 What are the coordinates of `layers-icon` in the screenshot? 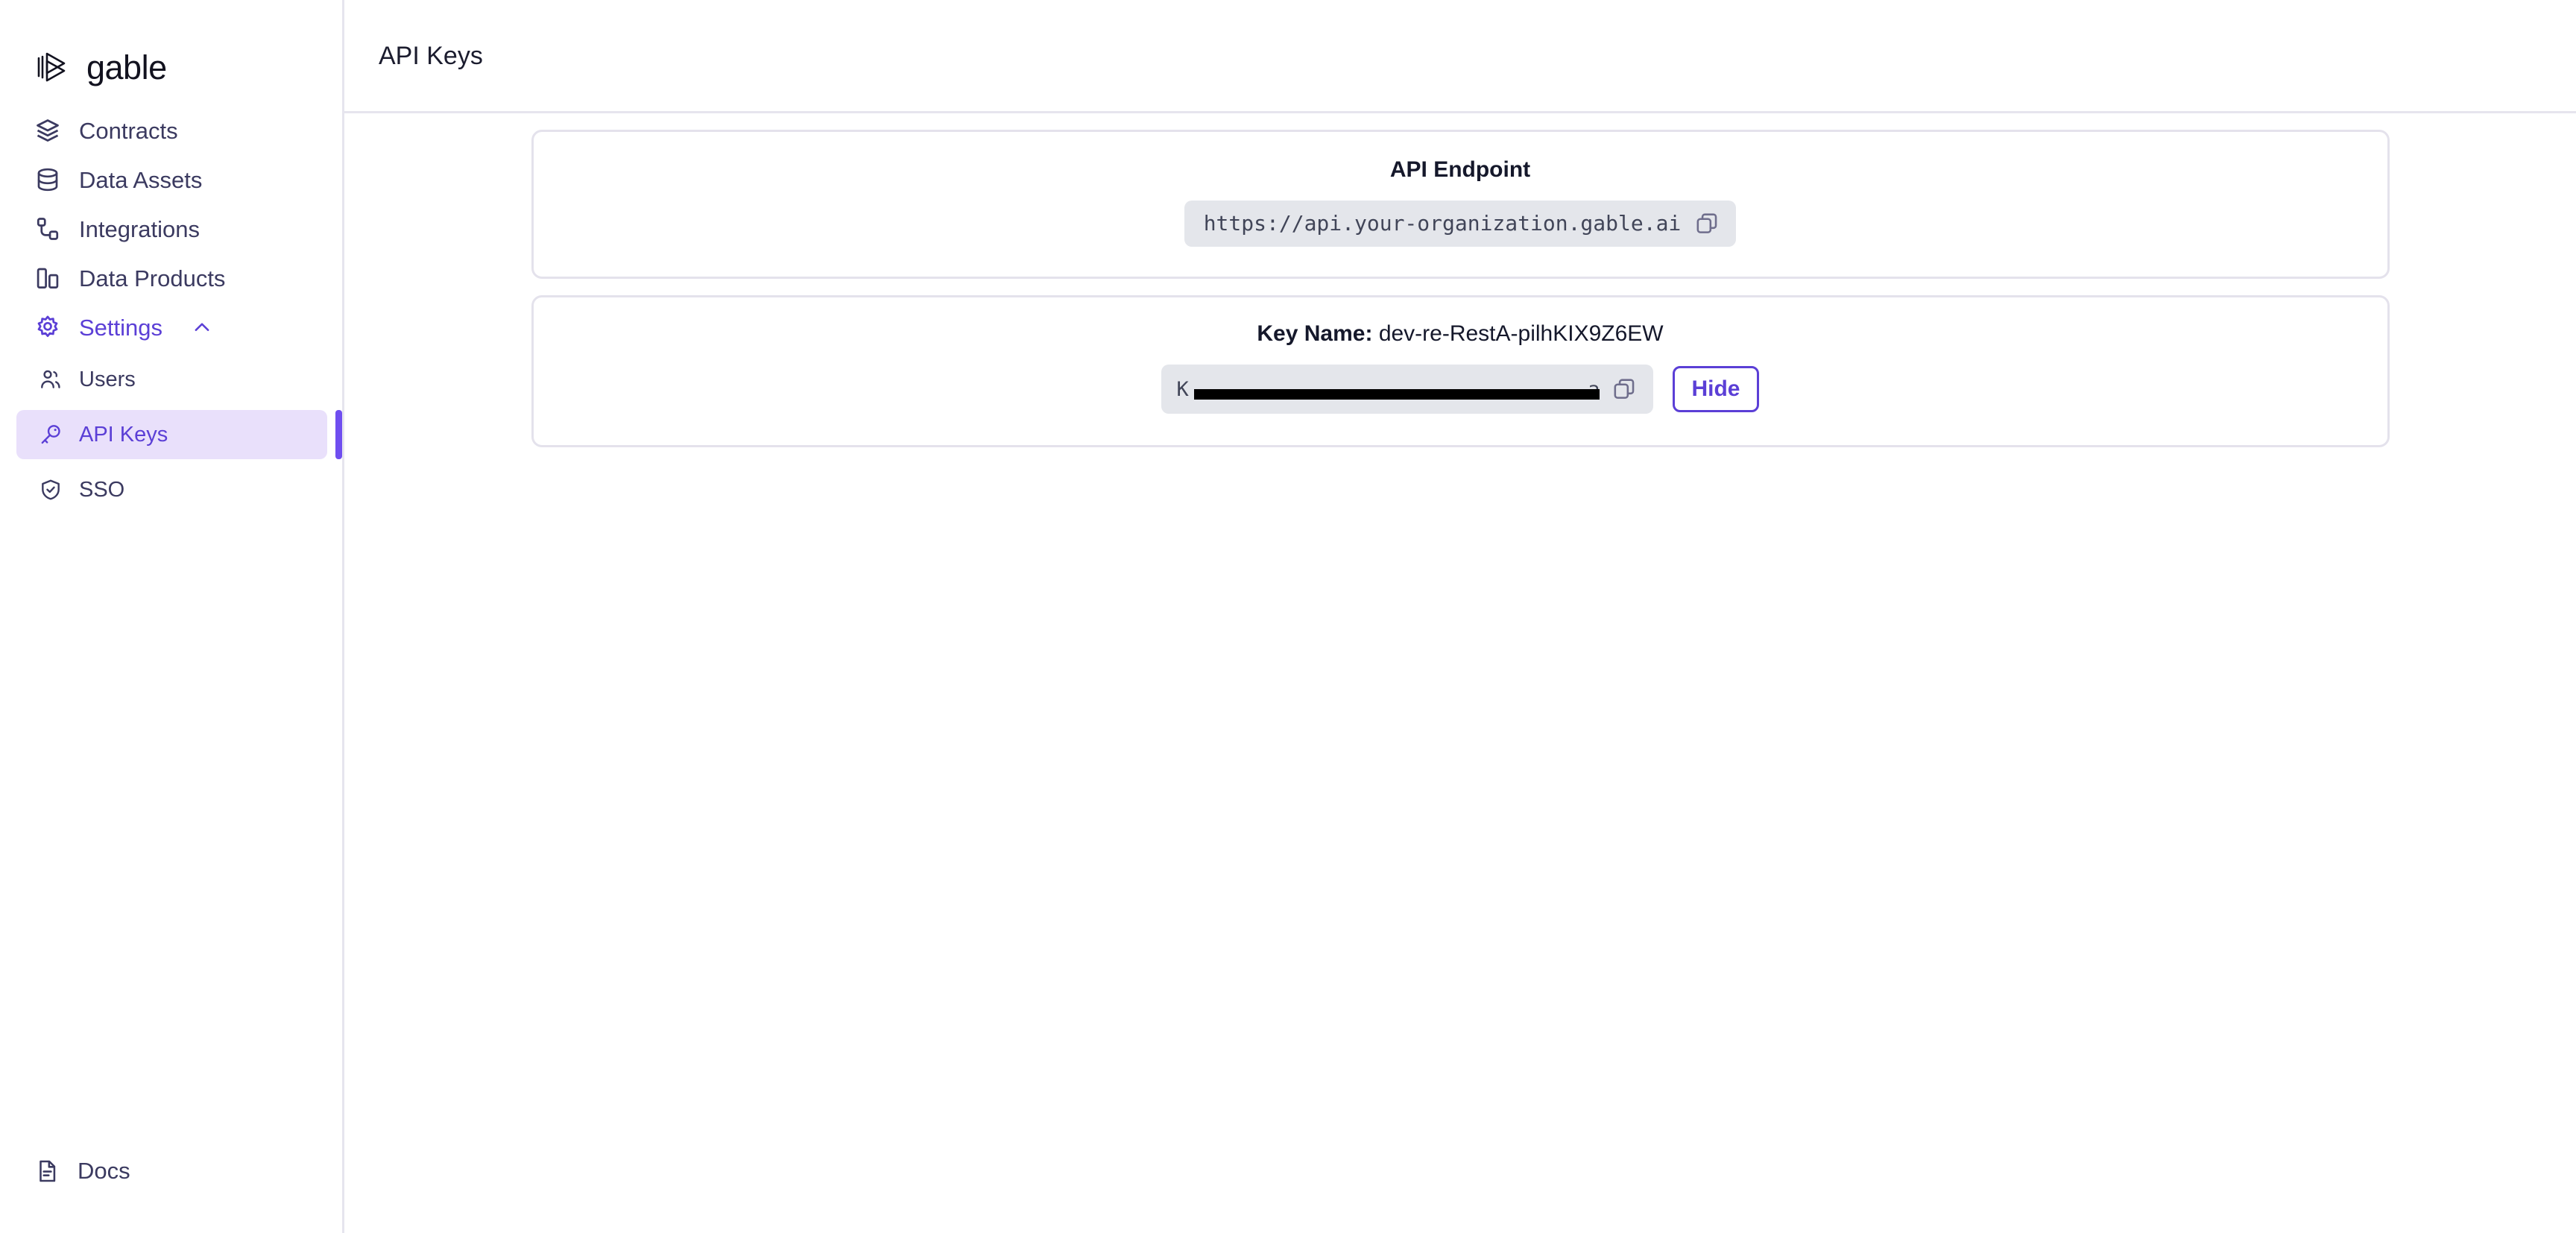 It's located at (48, 130).